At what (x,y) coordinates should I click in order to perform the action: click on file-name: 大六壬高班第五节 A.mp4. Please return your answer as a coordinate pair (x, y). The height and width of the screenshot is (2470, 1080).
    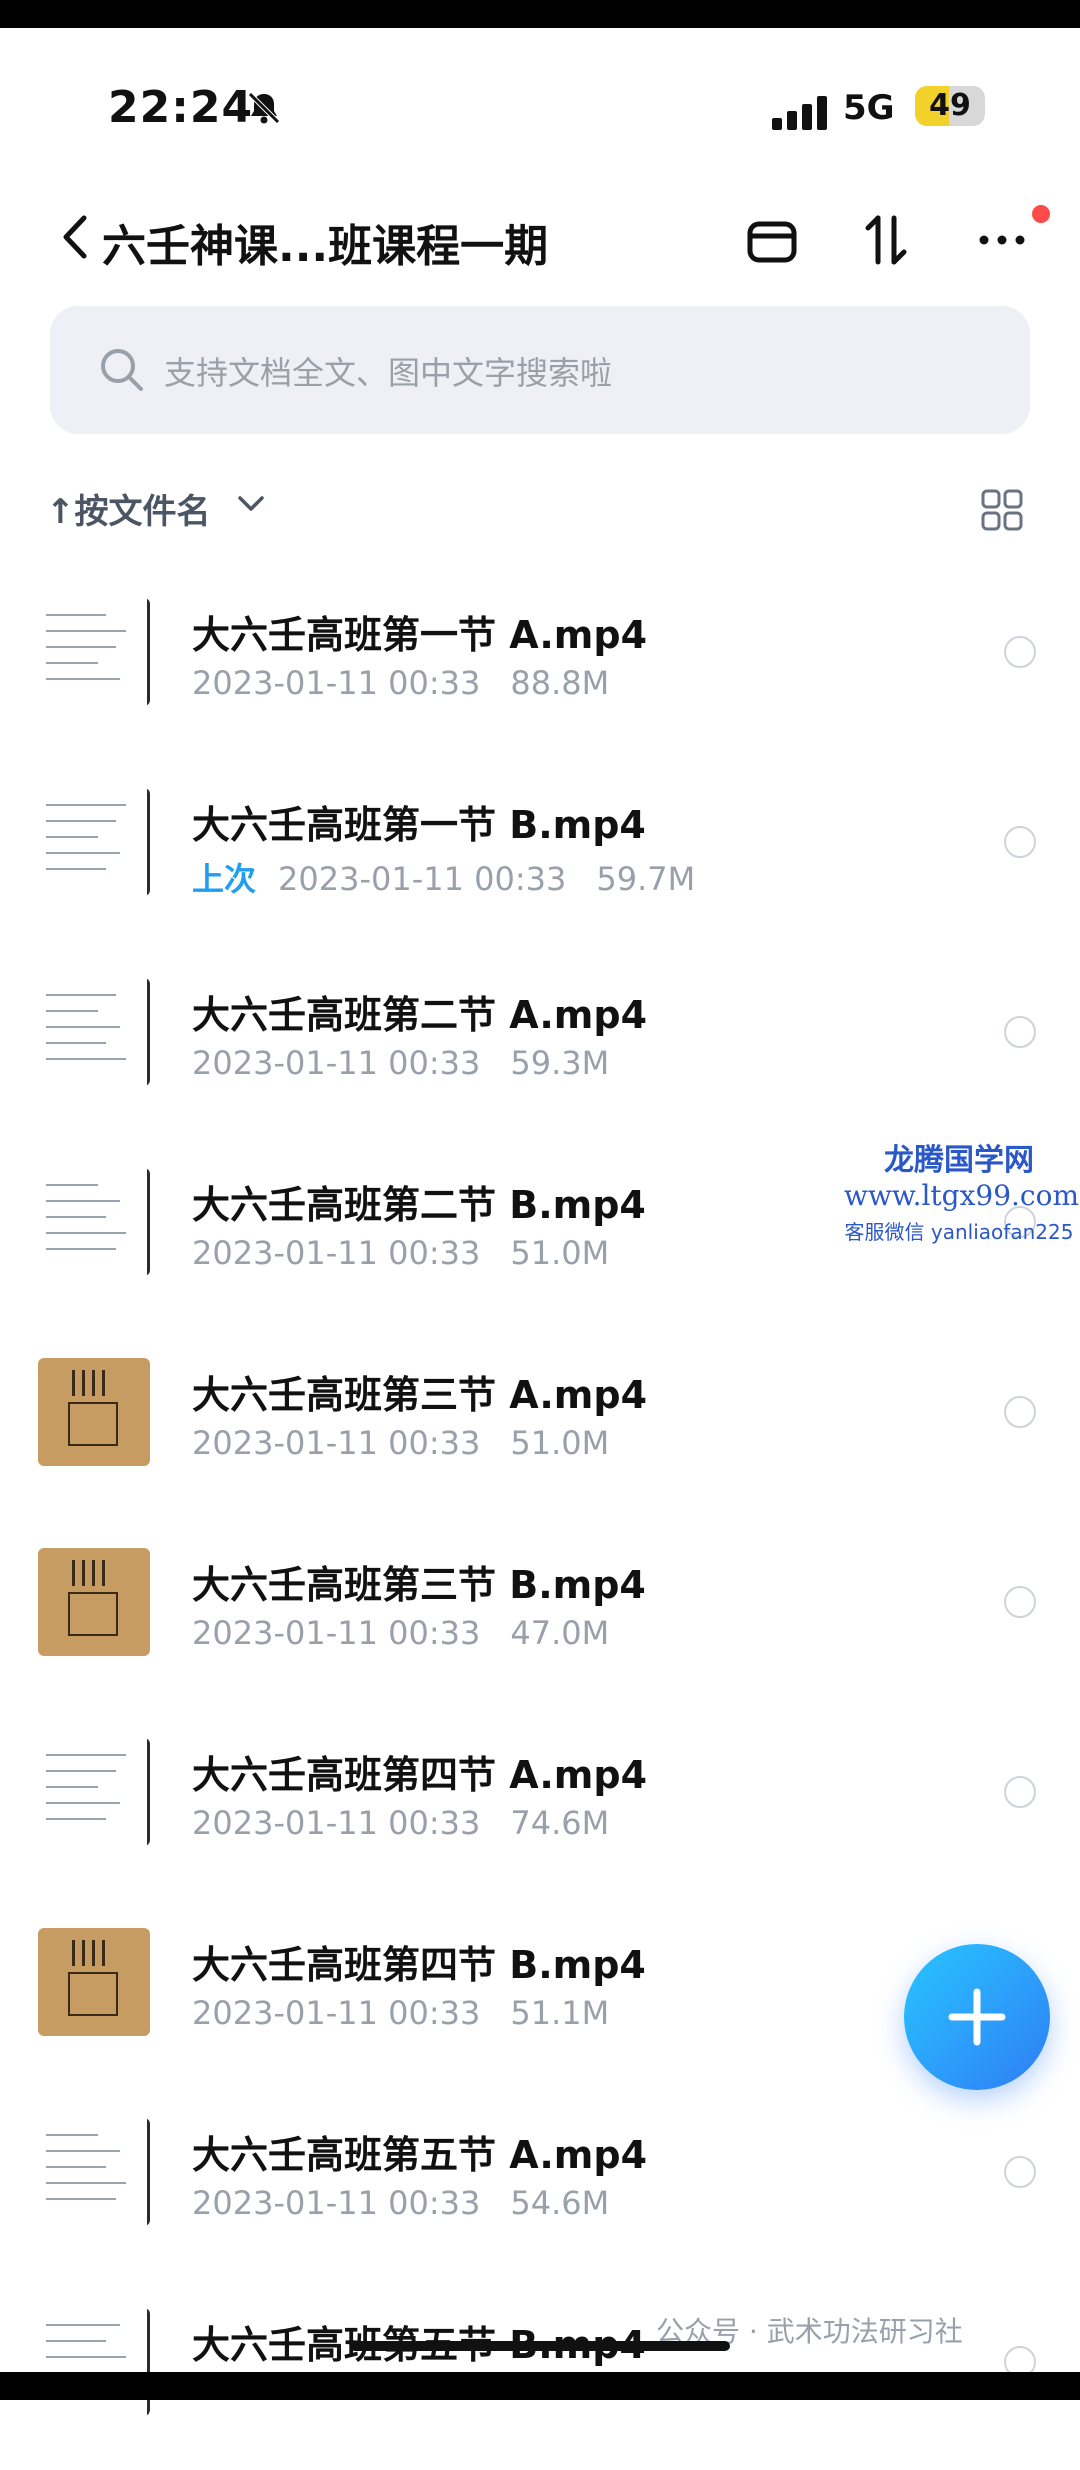
    Looking at the image, I should click on (420, 2155).